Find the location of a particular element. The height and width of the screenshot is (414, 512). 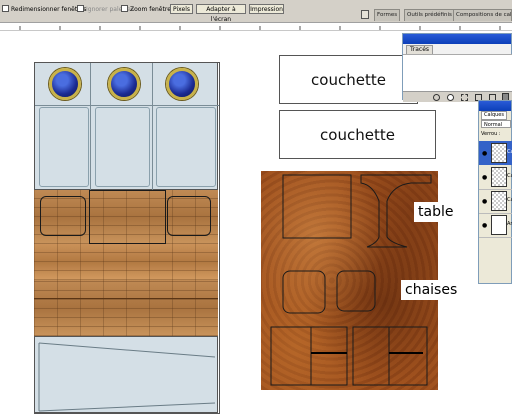

horizontal-ruler is located at coordinates (256, 27).